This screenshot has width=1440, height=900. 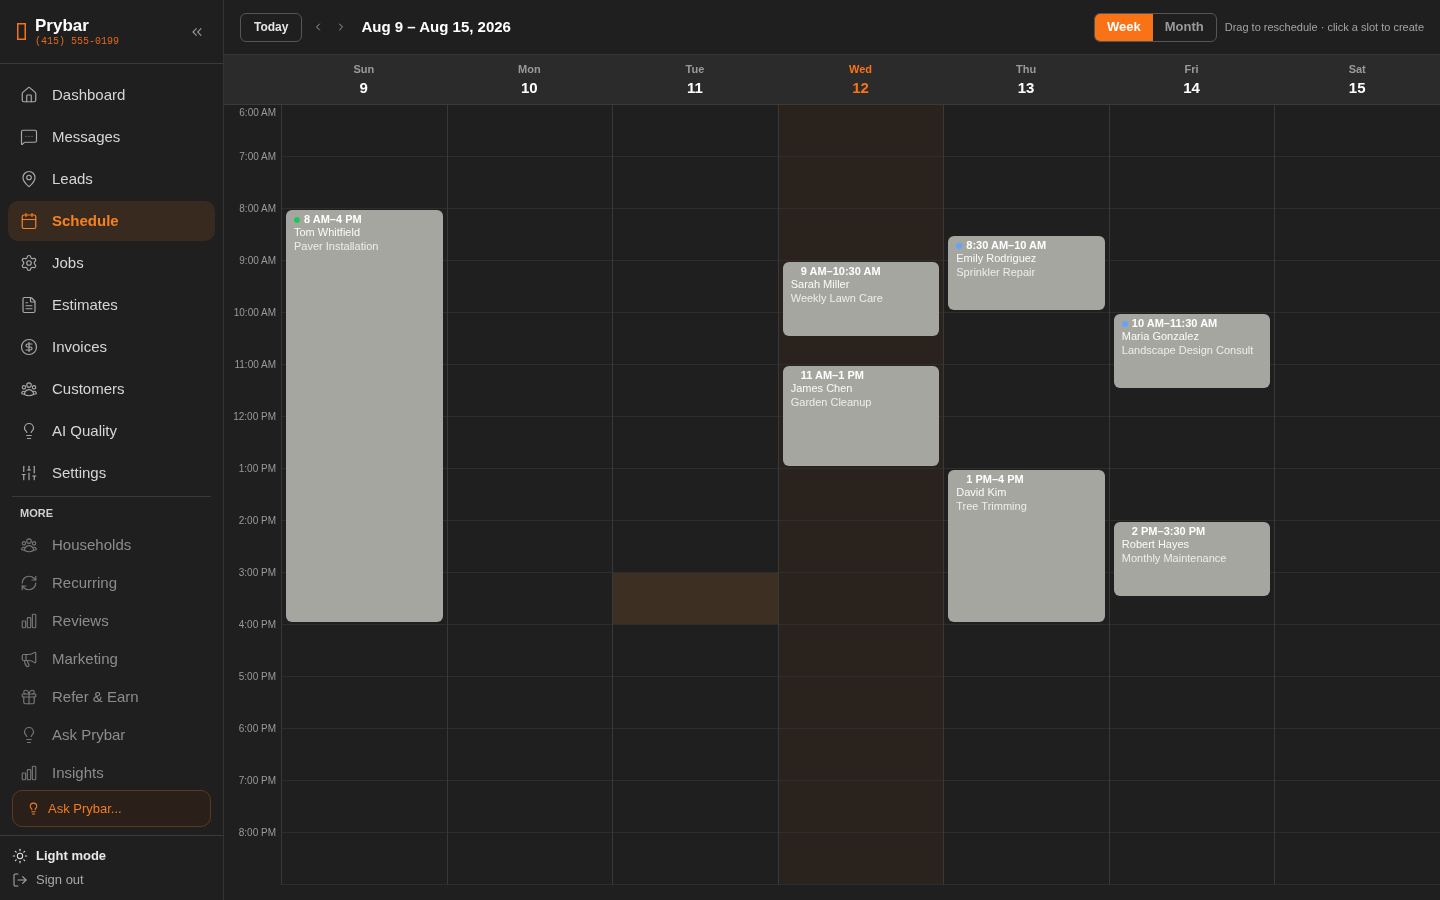 I want to click on day-name: Mon, so click(x=529, y=69).